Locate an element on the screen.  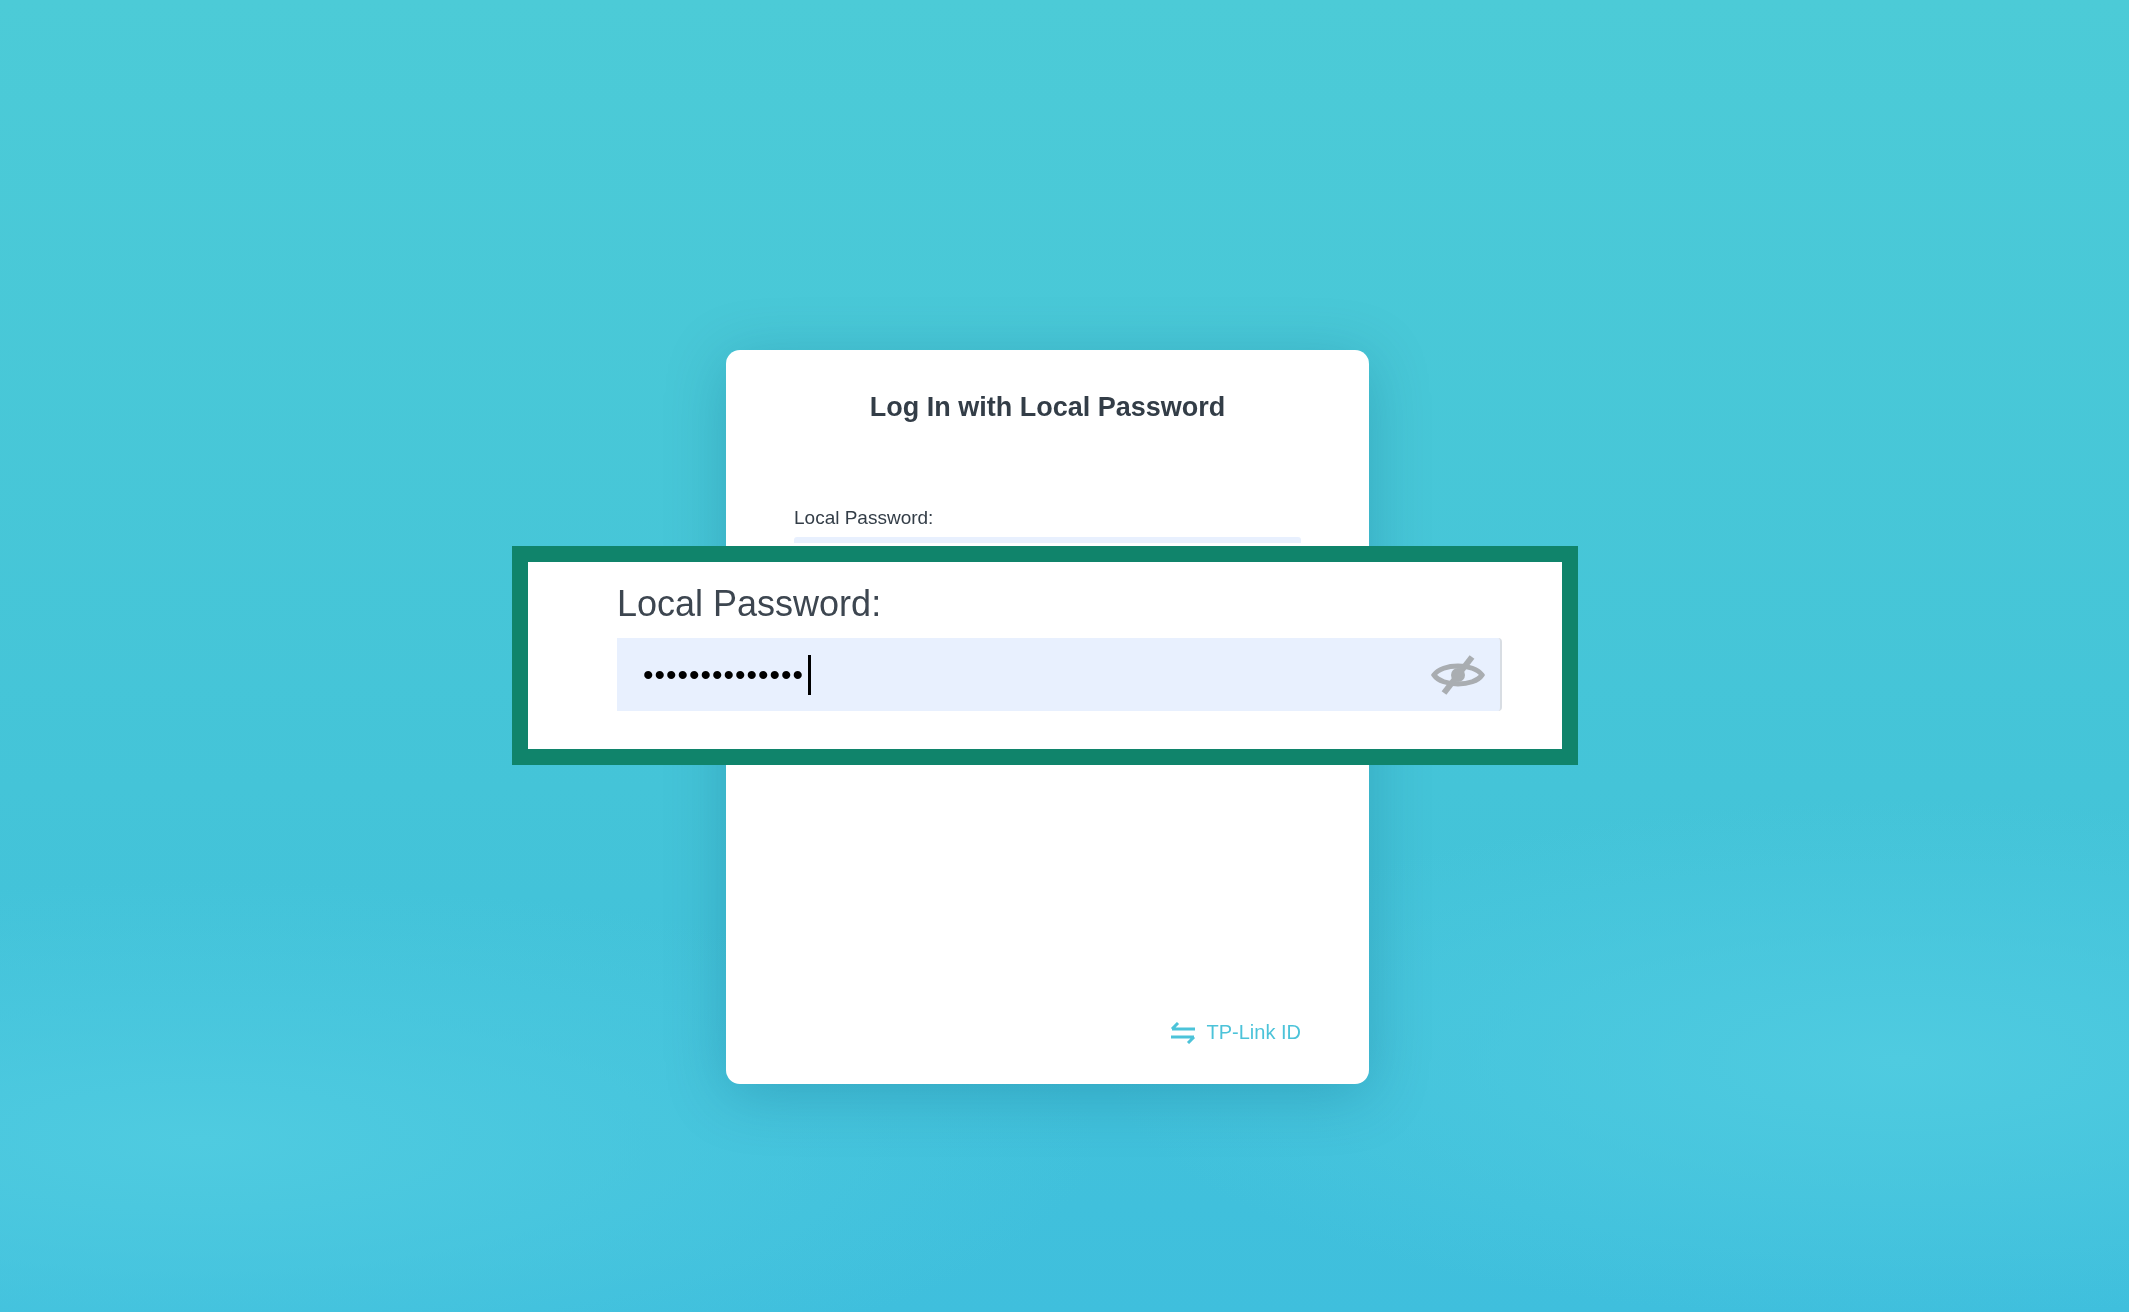
password-field: •••••••••••••• is located at coordinates (1059, 674).